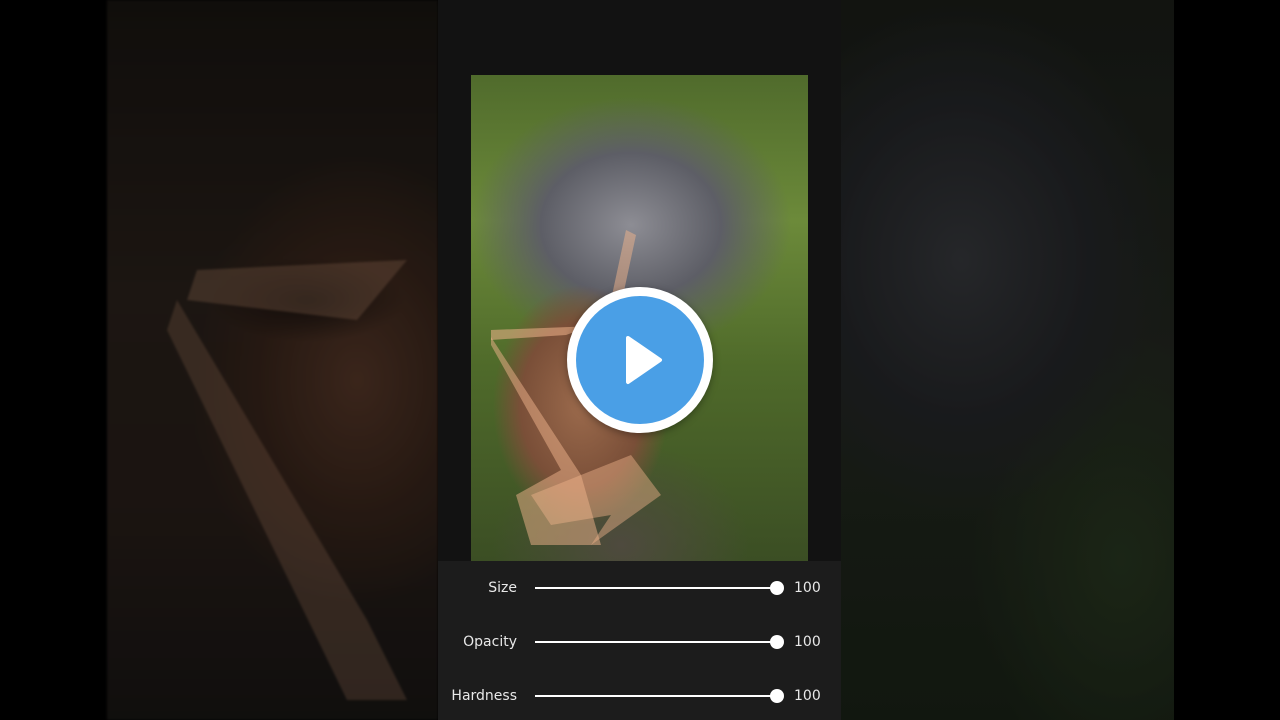 The height and width of the screenshot is (720, 1280). I want to click on slider-label: Size, so click(502, 588).